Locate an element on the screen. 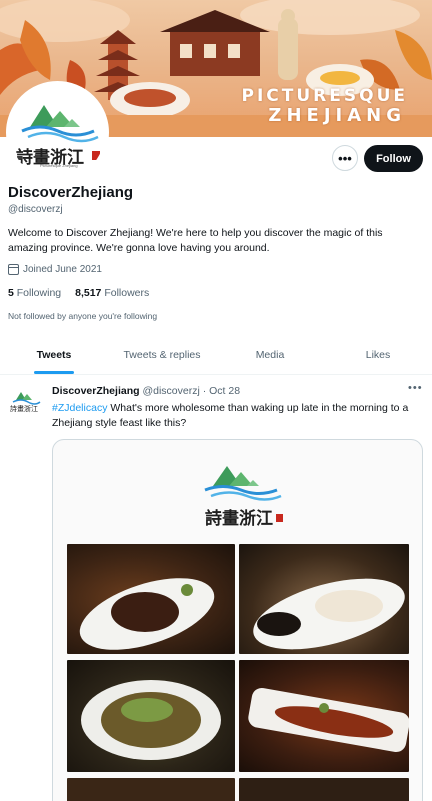 This screenshot has width=432, height=801. profile-tabs: Tweets Tweets & replies Media Likes is located at coordinates (216, 356).